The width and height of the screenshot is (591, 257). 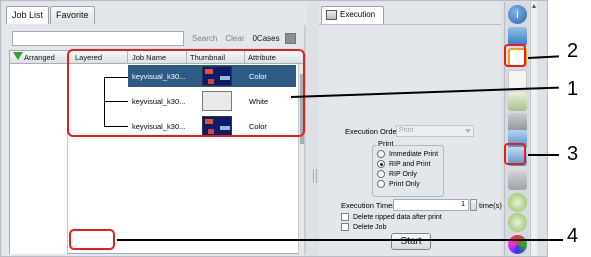 What do you see at coordinates (517, 202) in the screenshot?
I see `move-down-icon` at bounding box center [517, 202].